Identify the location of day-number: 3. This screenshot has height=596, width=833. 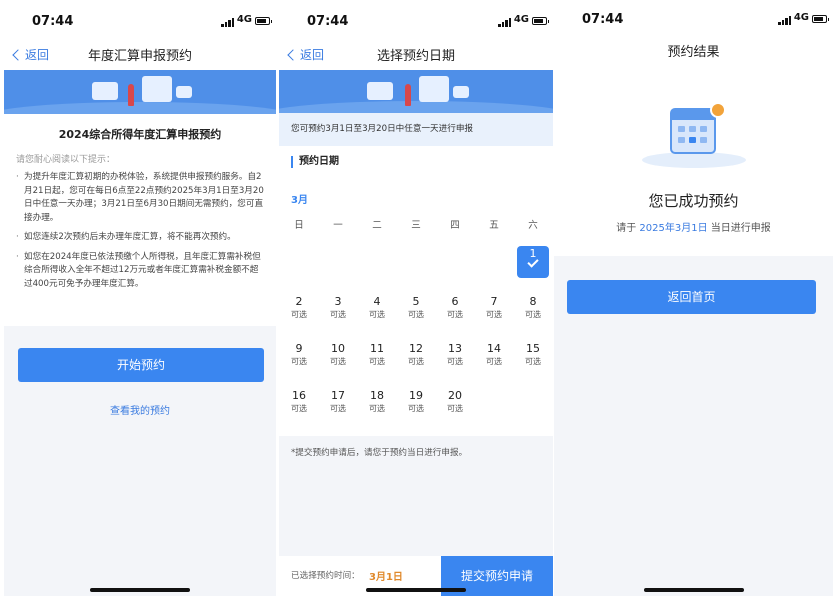
(338, 301).